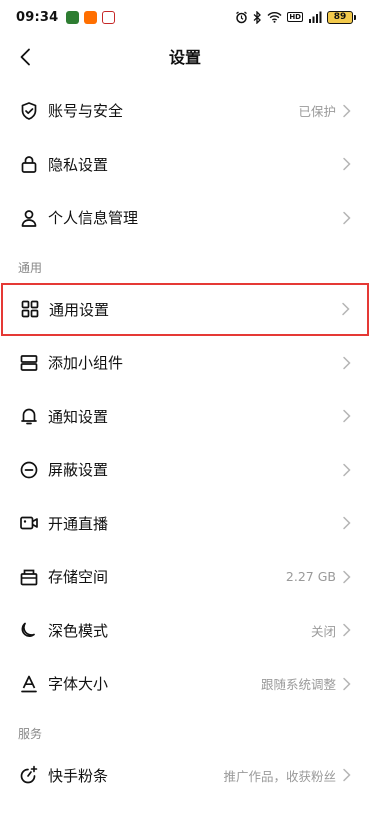  I want to click on dark-mode-row: 深色模式 关闭, so click(185, 631).